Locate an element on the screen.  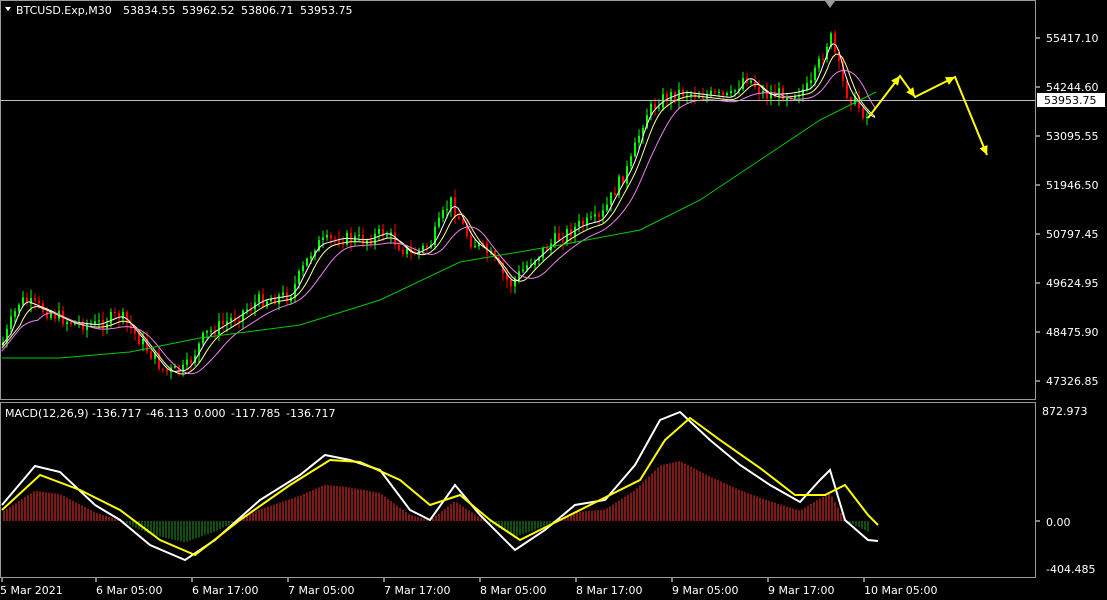
main-header-close: 53953.75 is located at coordinates (326, 10).